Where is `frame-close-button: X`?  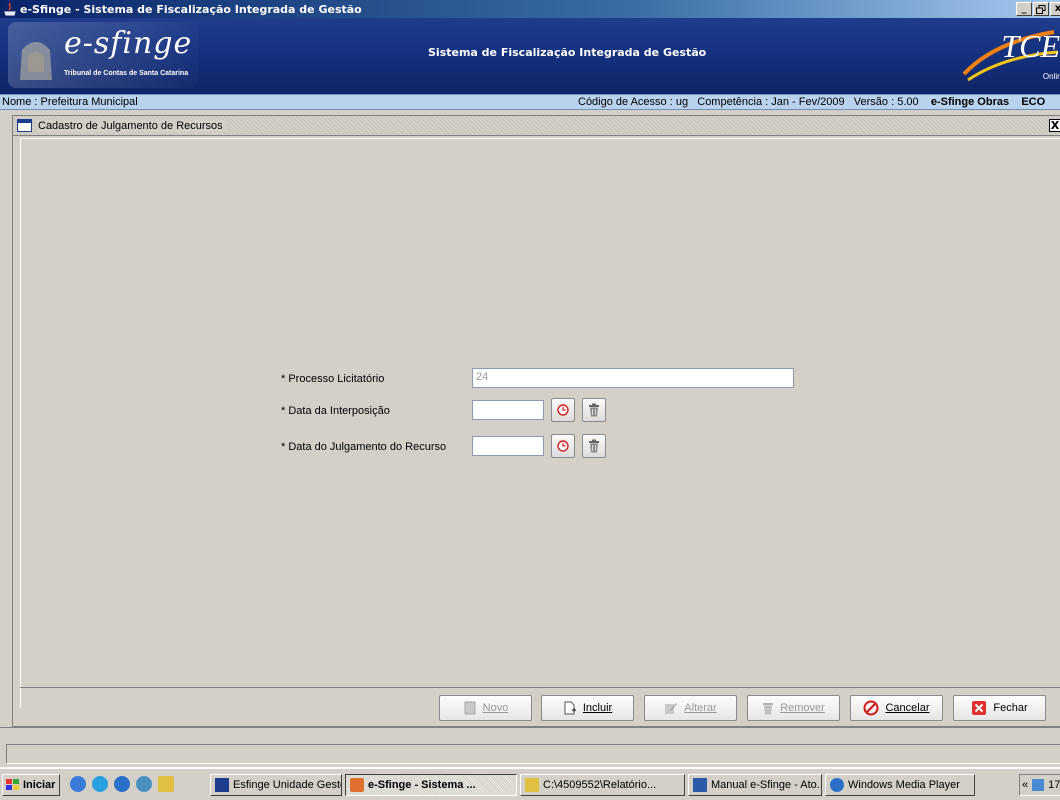 frame-close-button: X is located at coordinates (1054, 125).